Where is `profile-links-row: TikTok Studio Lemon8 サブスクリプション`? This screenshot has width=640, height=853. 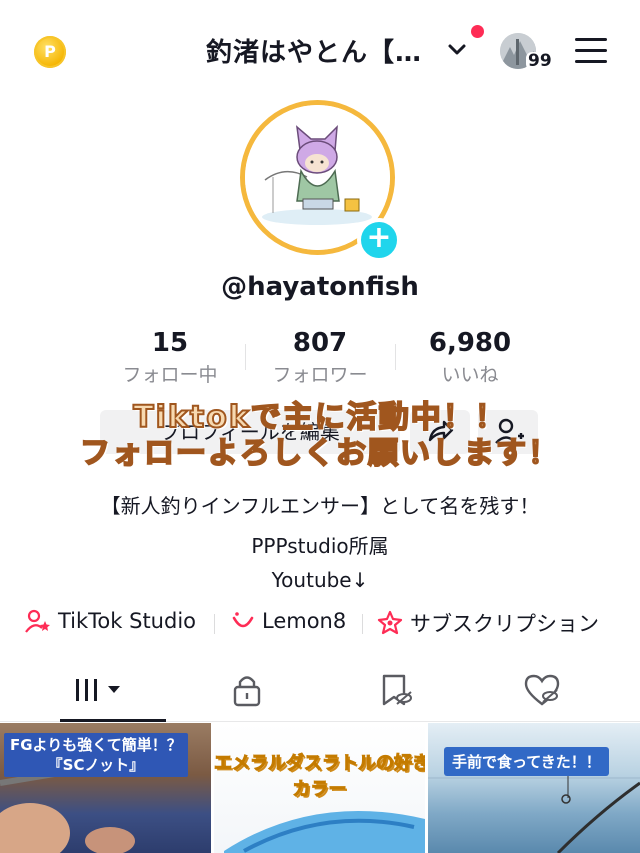 profile-links-row: TikTok Studio Lemon8 サブスクリプション is located at coordinates (324, 624).